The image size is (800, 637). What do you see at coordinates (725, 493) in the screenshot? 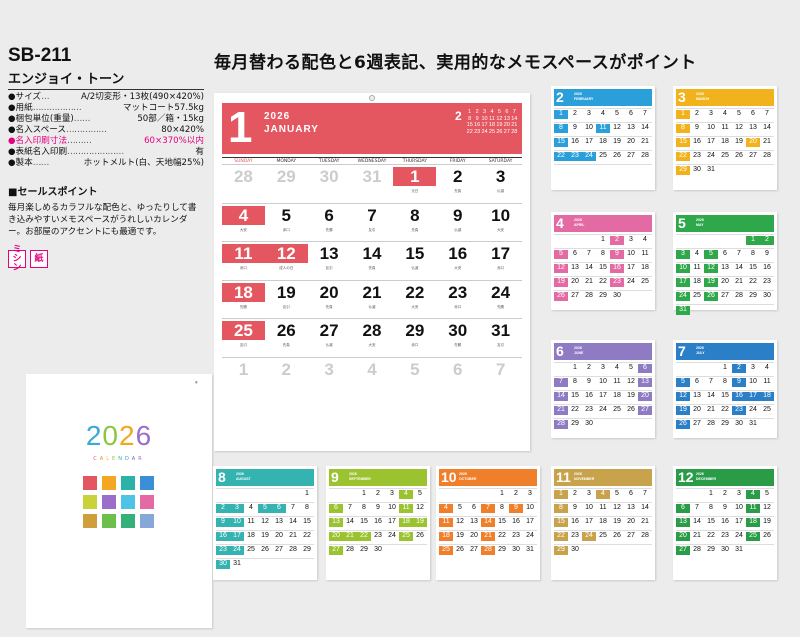
I see `thumbnail-day-number: 2` at bounding box center [725, 493].